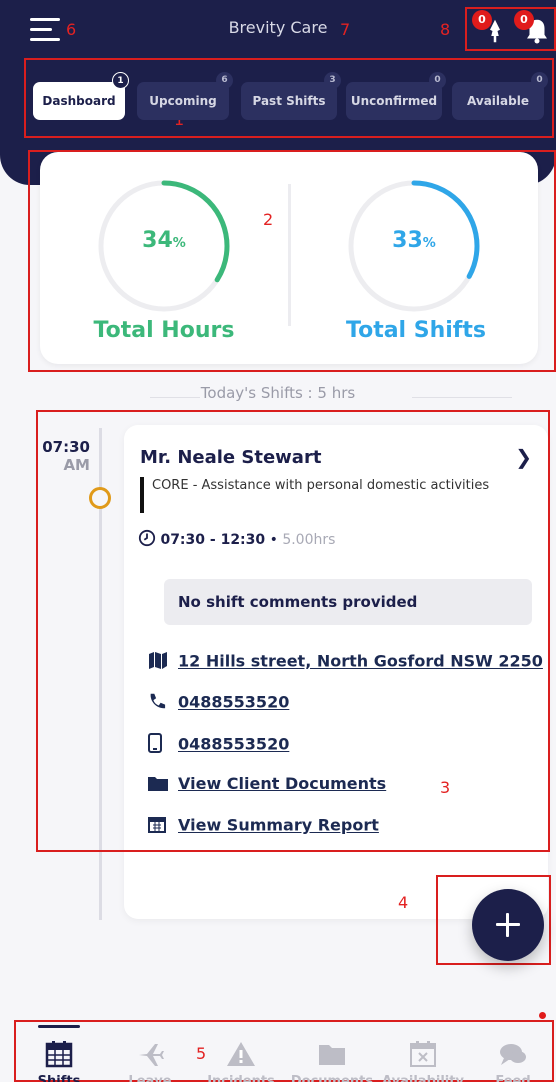 The width and height of the screenshot is (556, 1082). What do you see at coordinates (394, 101) in the screenshot?
I see `tab-label: Unconfirmed` at bounding box center [394, 101].